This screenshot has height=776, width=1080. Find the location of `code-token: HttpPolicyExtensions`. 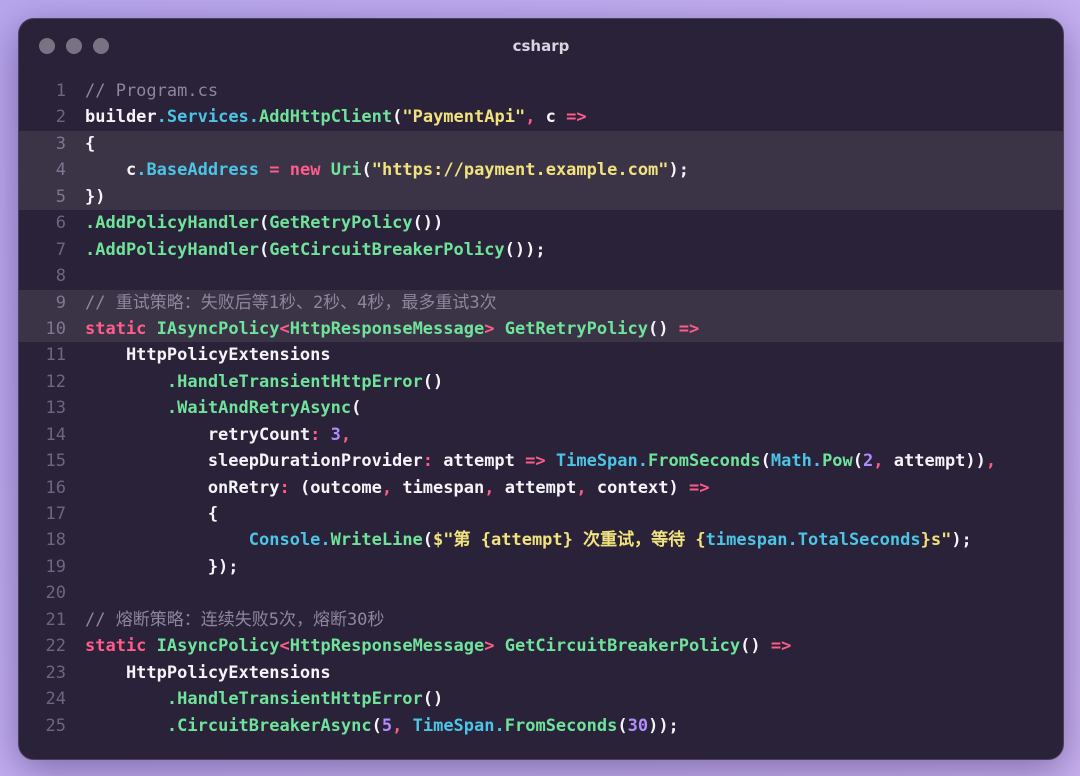

code-token: HttpPolicyExtensions is located at coordinates (208, 355).